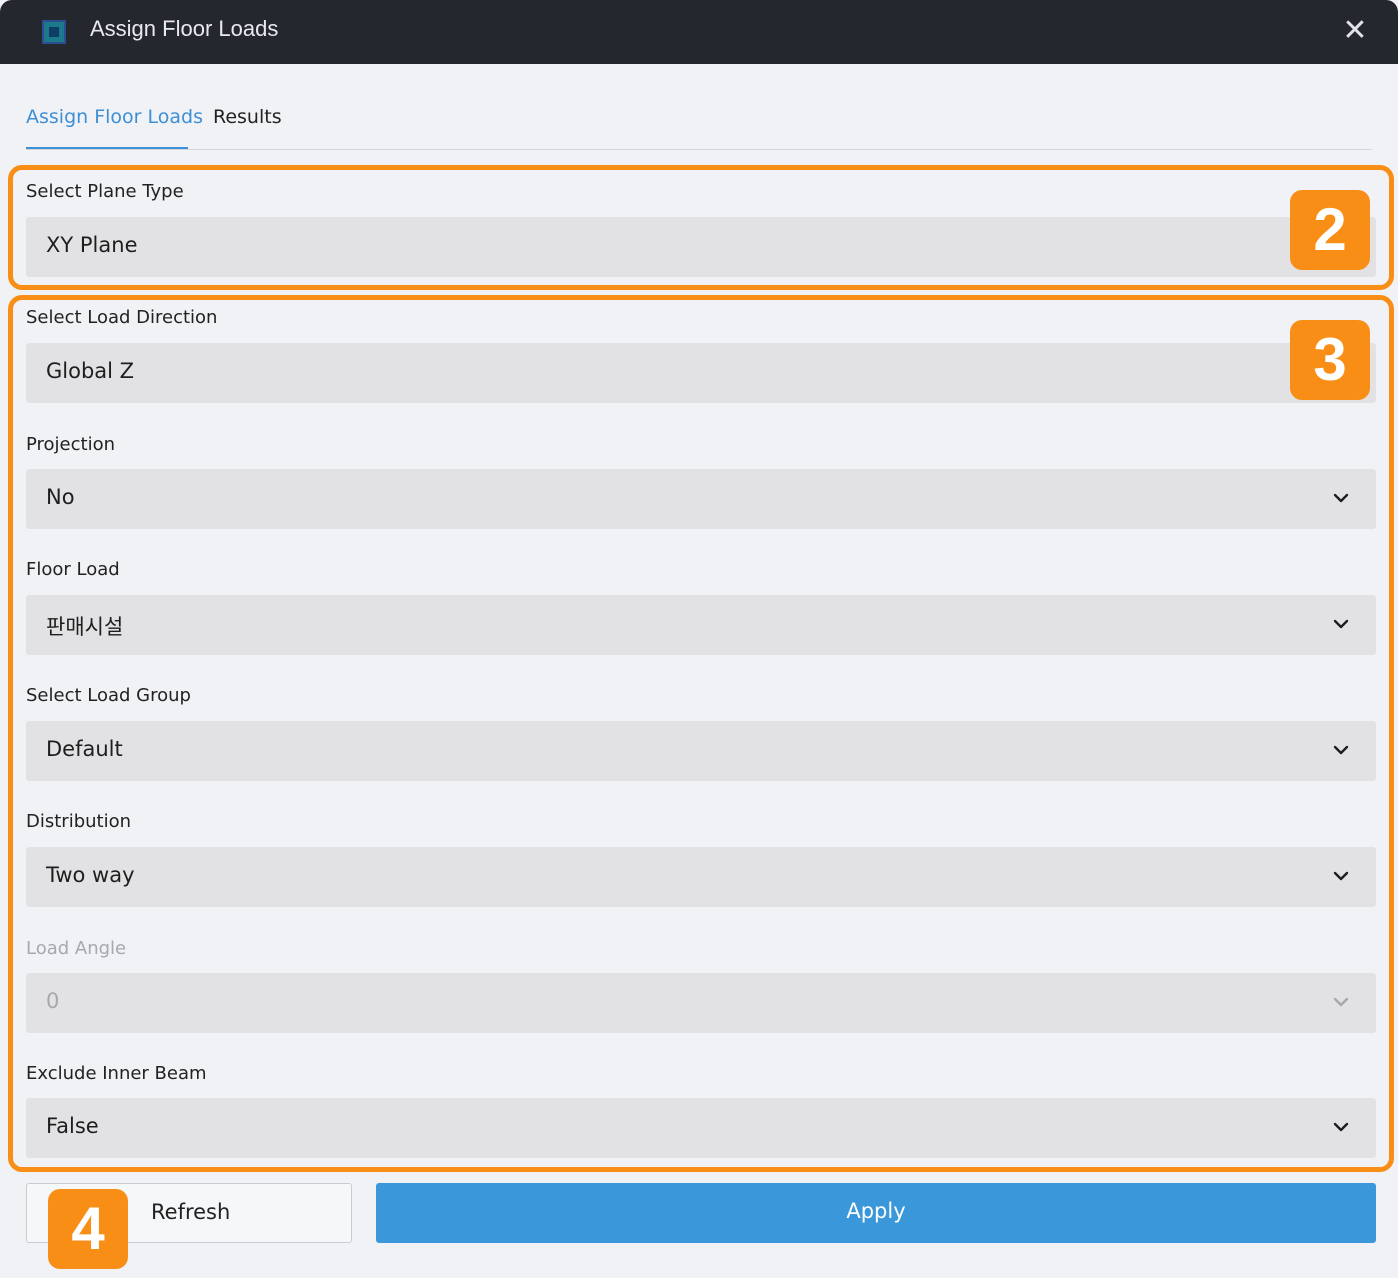  I want to click on active-tab-indicator, so click(107, 148).